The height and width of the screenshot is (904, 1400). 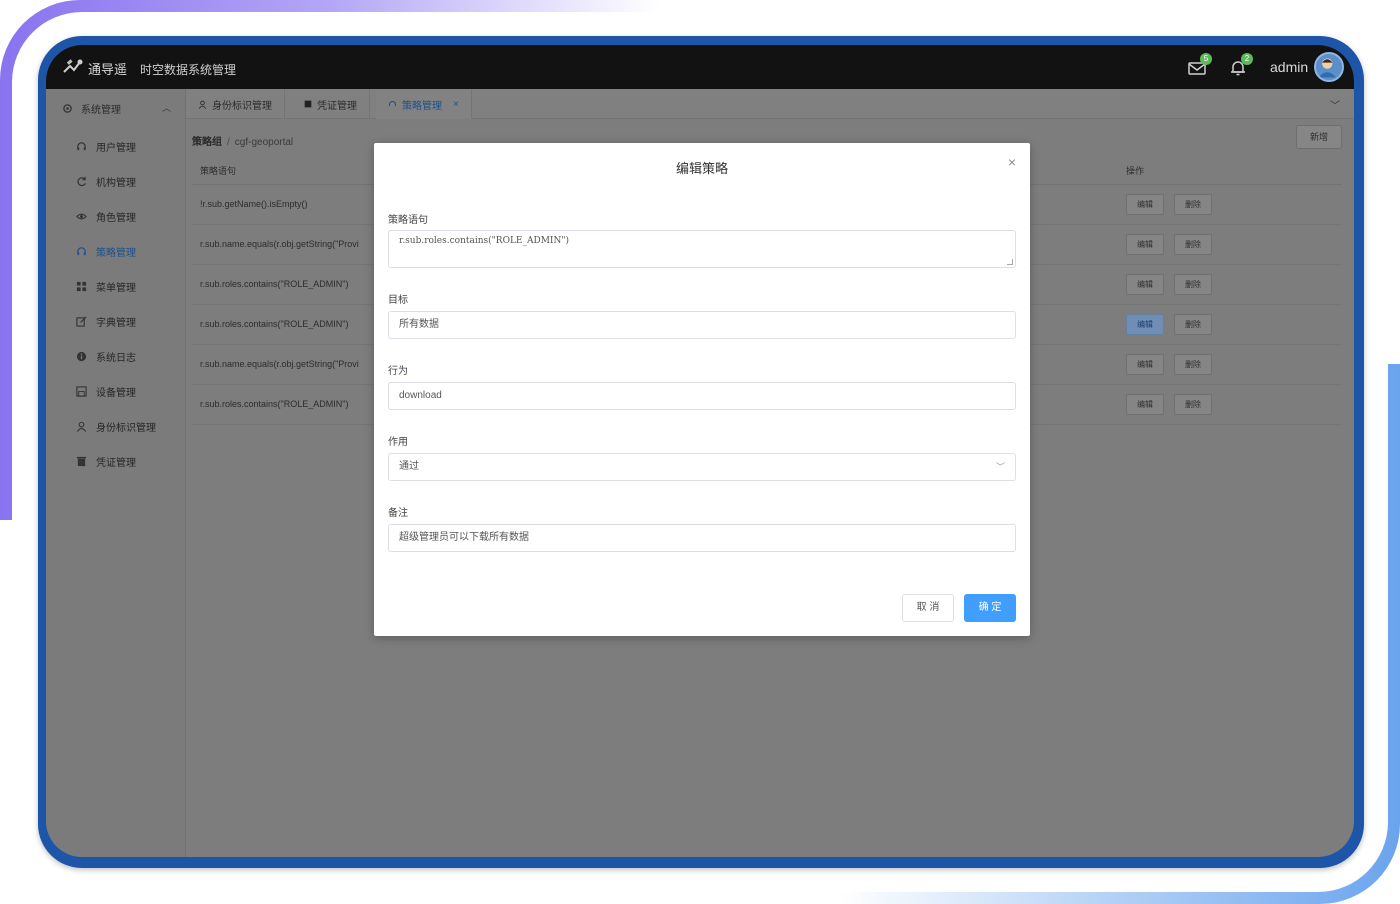 What do you see at coordinates (398, 371) in the screenshot?
I see `action-label: 行为` at bounding box center [398, 371].